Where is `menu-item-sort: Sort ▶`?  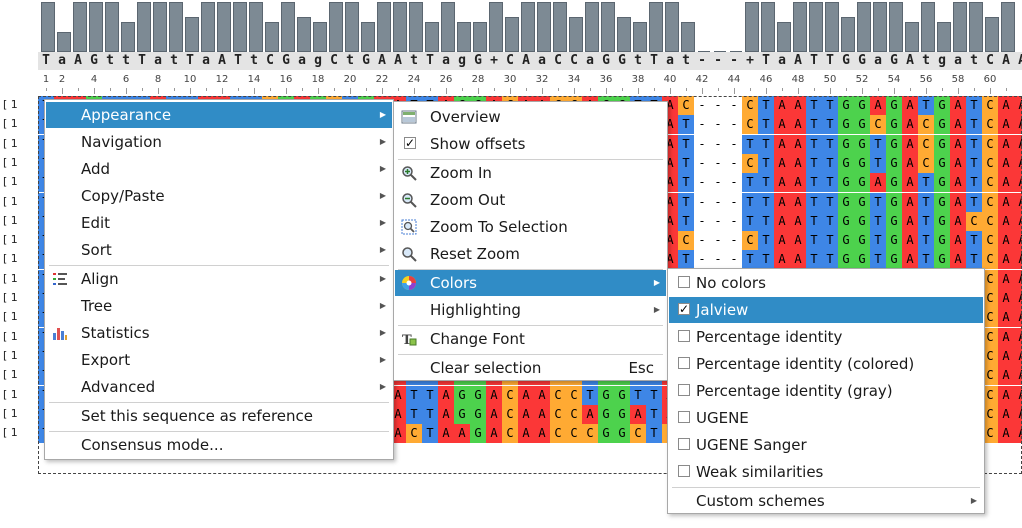
menu-item-sort: Sort ▶ is located at coordinates (219, 250).